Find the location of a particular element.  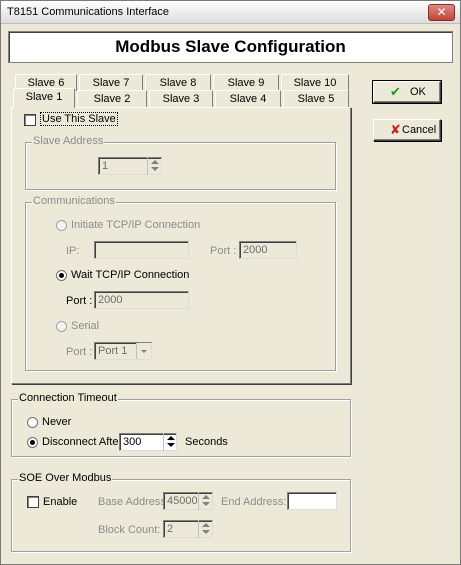

tab-label: Slave 2 is located at coordinates (112, 99).